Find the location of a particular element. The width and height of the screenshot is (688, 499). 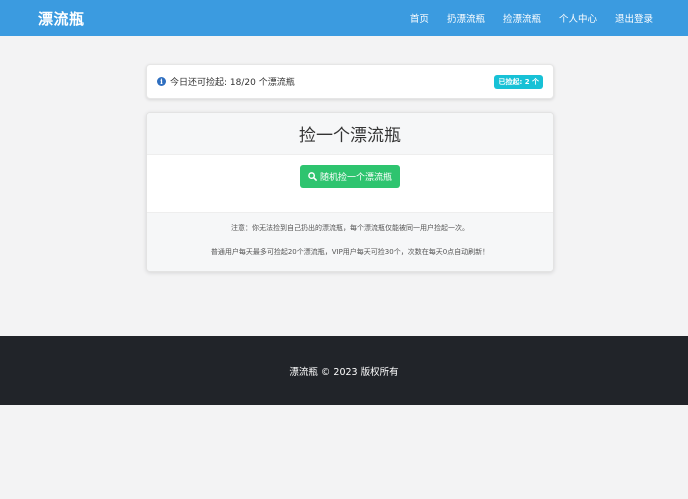

nav-links: 首页 扔漂流瓶 捡漂流瓶 个人中心 退出登录 is located at coordinates (531, 18).